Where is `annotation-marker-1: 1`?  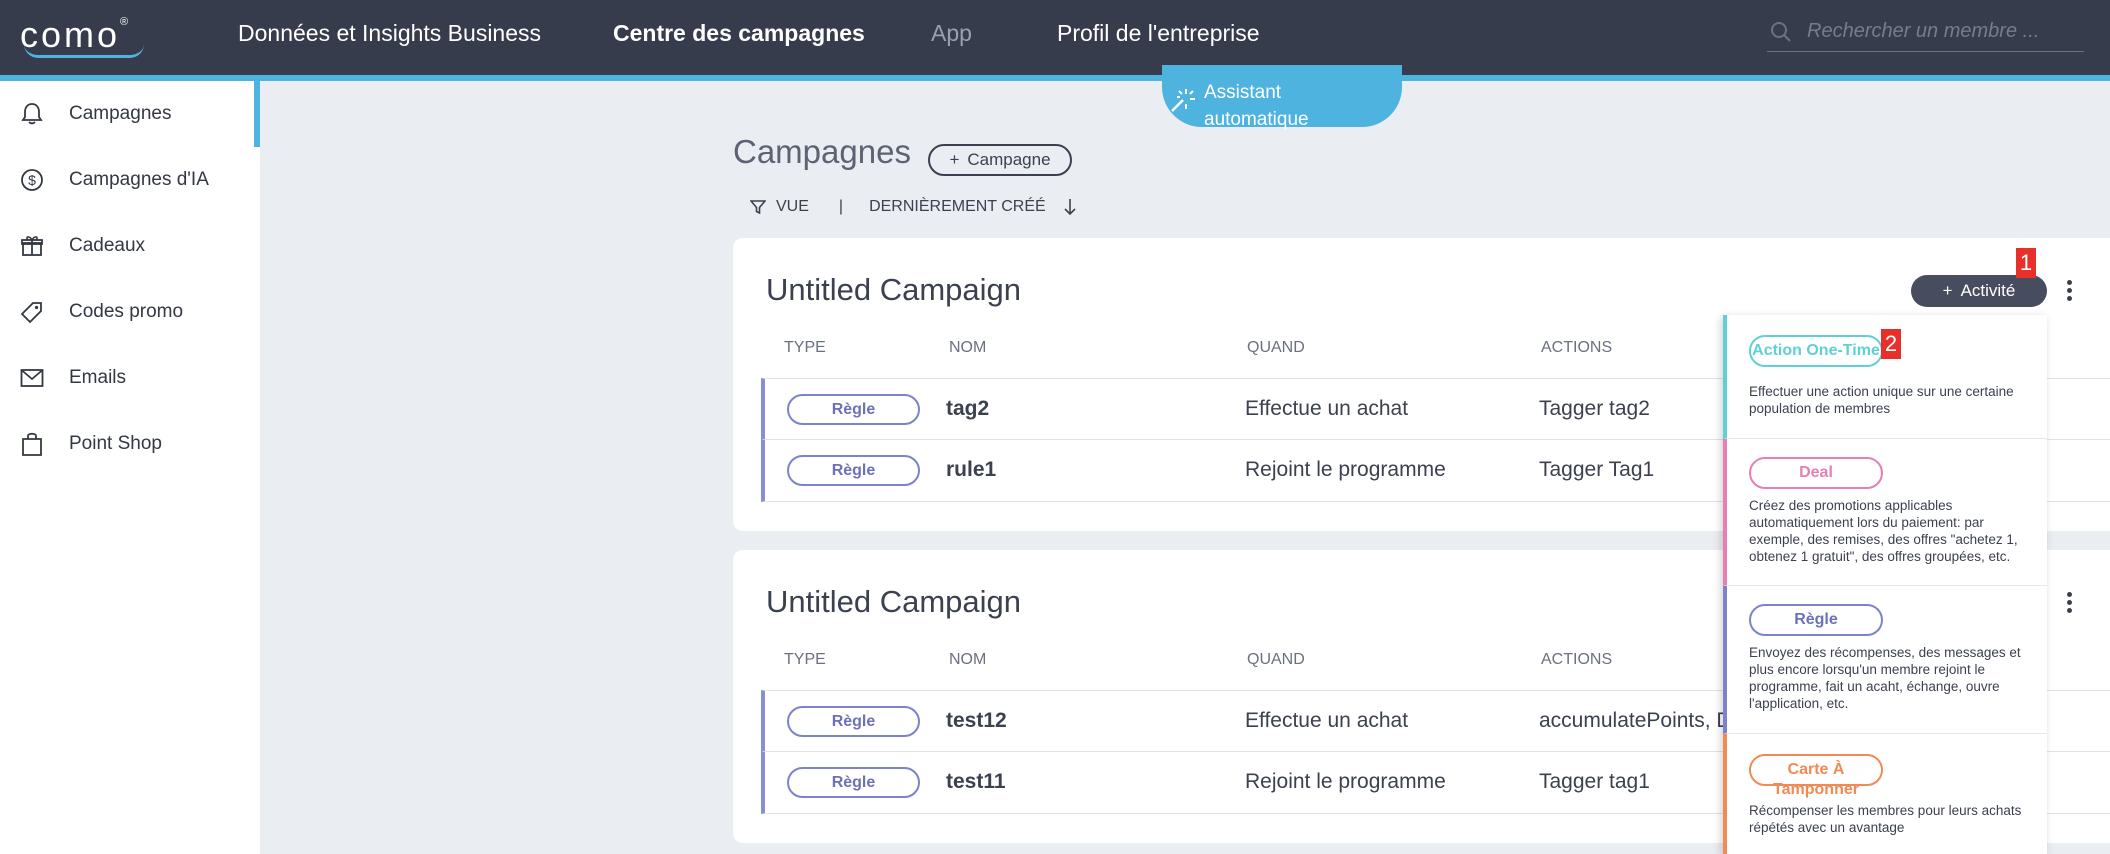
annotation-marker-1: 1 is located at coordinates (2026, 263).